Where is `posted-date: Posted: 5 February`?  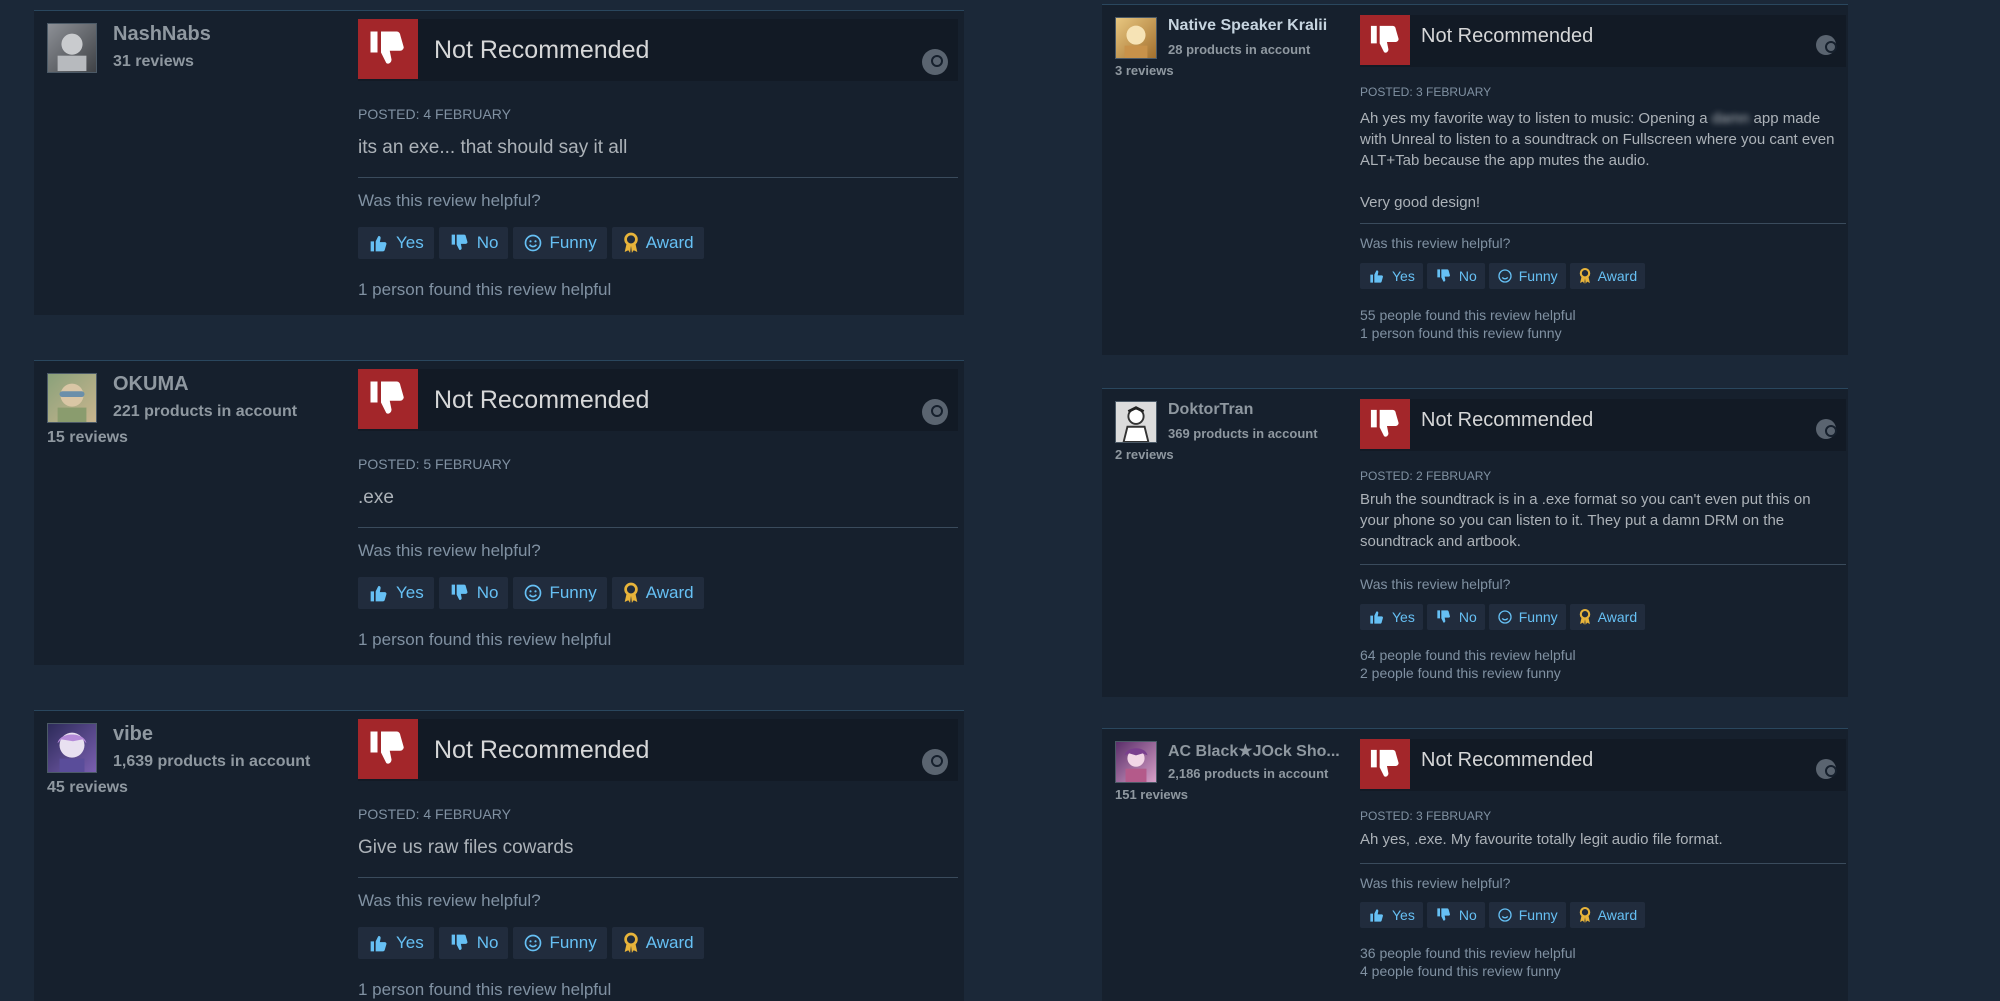 posted-date: Posted: 5 February is located at coordinates (435, 464).